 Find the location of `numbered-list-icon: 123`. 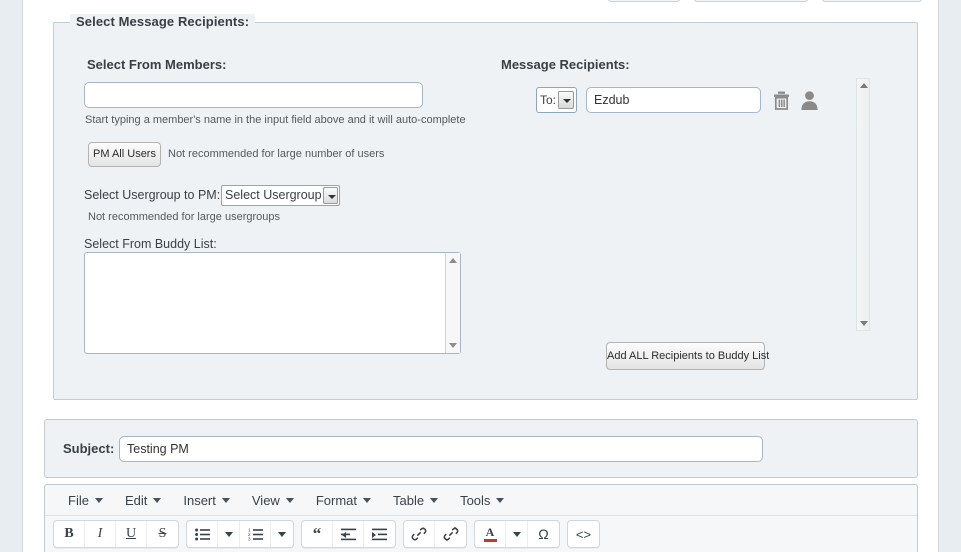

numbered-list-icon: 123 is located at coordinates (255, 534).